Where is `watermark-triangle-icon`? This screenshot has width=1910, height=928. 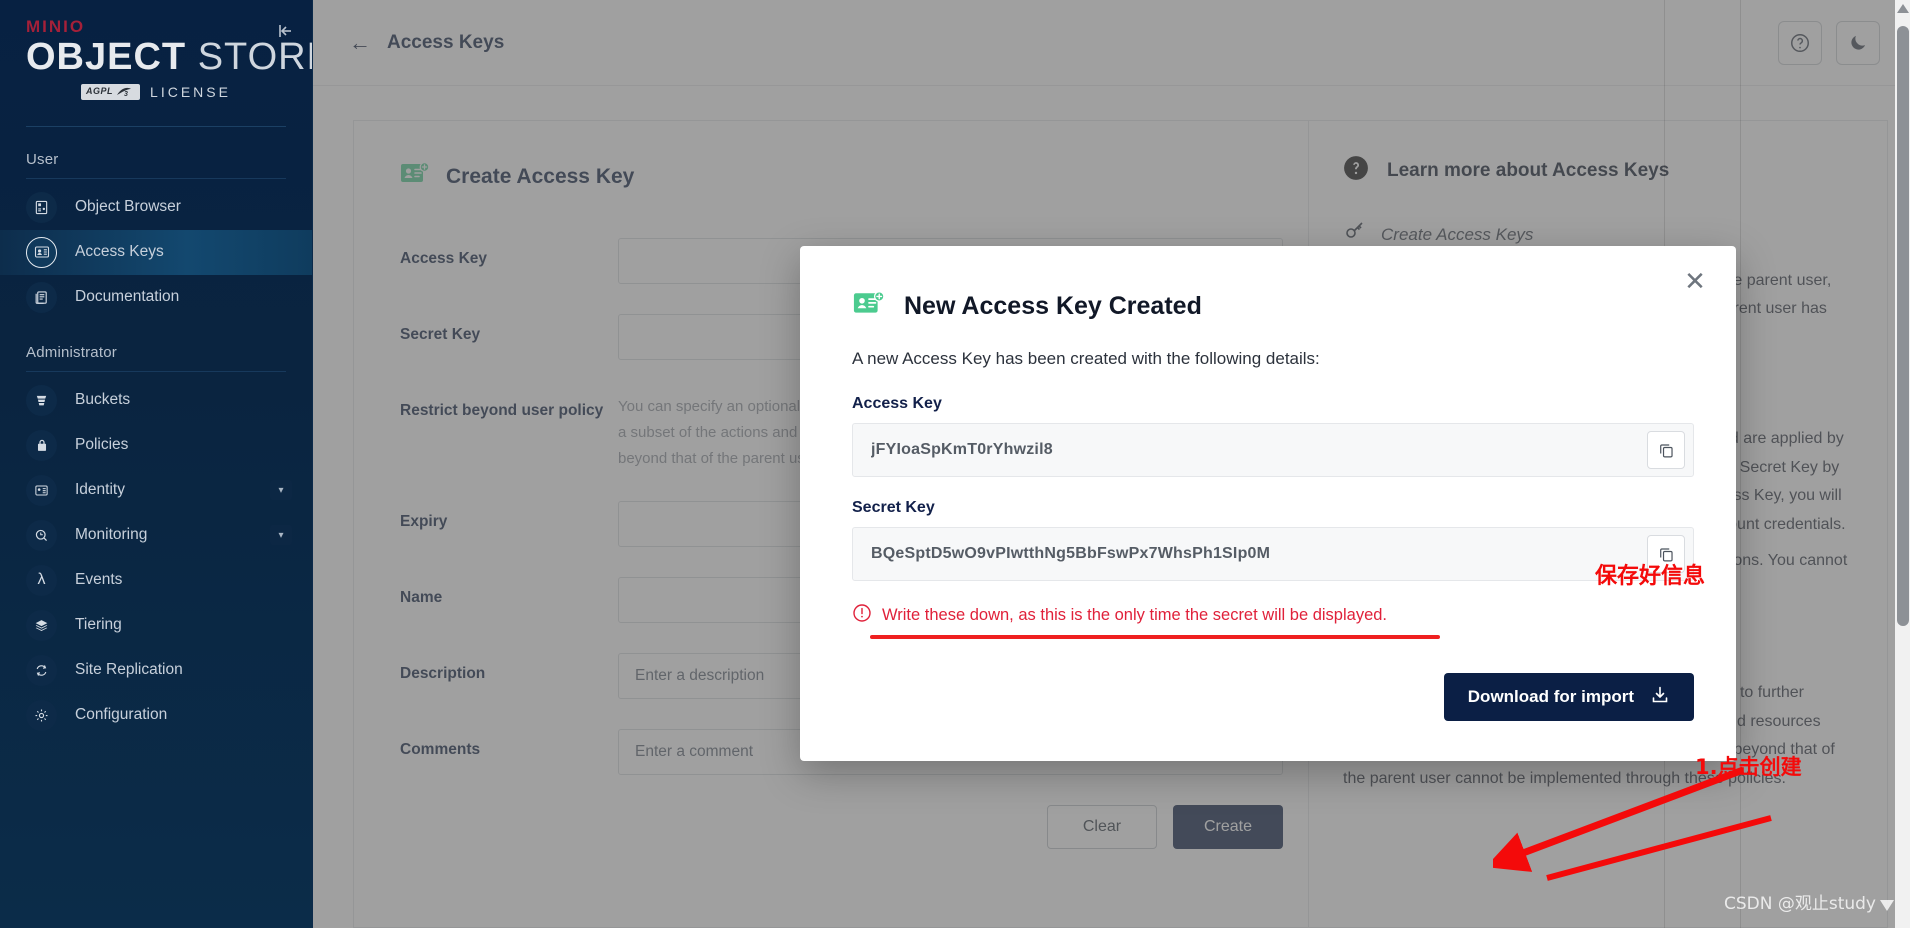 watermark-triangle-icon is located at coordinates (1887, 905).